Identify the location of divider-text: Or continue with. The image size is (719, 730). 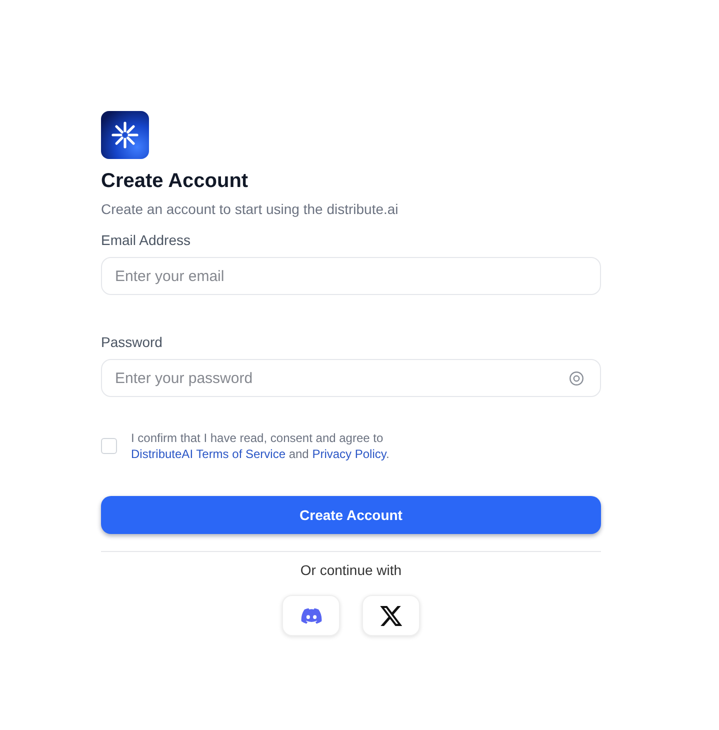
(351, 570).